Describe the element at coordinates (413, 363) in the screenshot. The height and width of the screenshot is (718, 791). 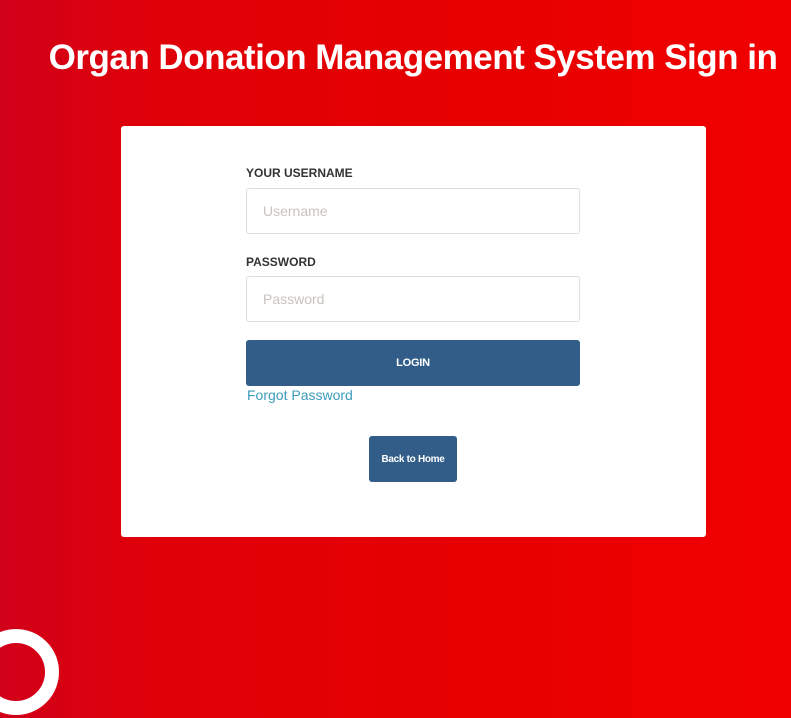
I see `login-button: LOGIN` at that location.